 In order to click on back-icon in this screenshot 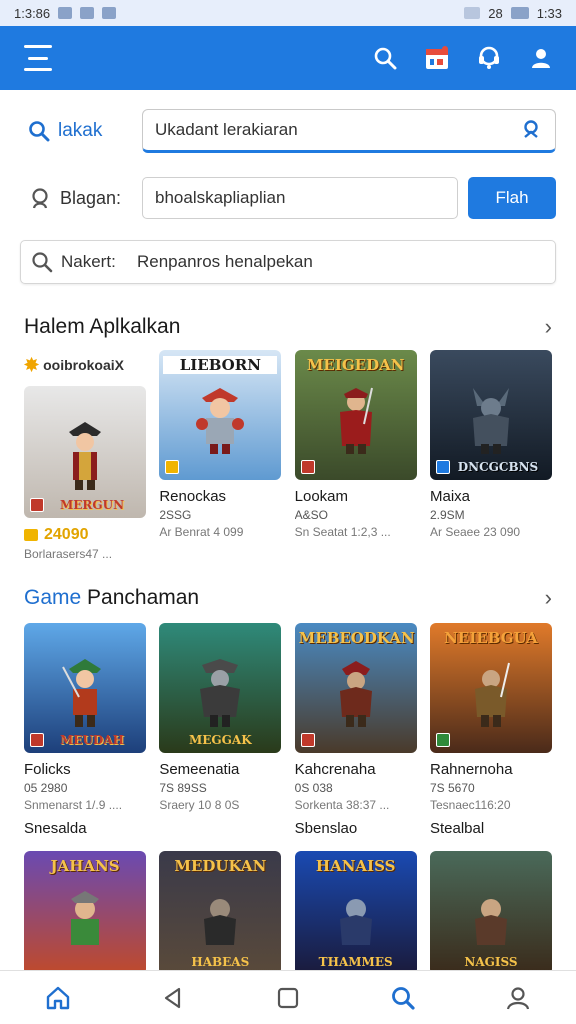, I will do `click(173, 998)`.